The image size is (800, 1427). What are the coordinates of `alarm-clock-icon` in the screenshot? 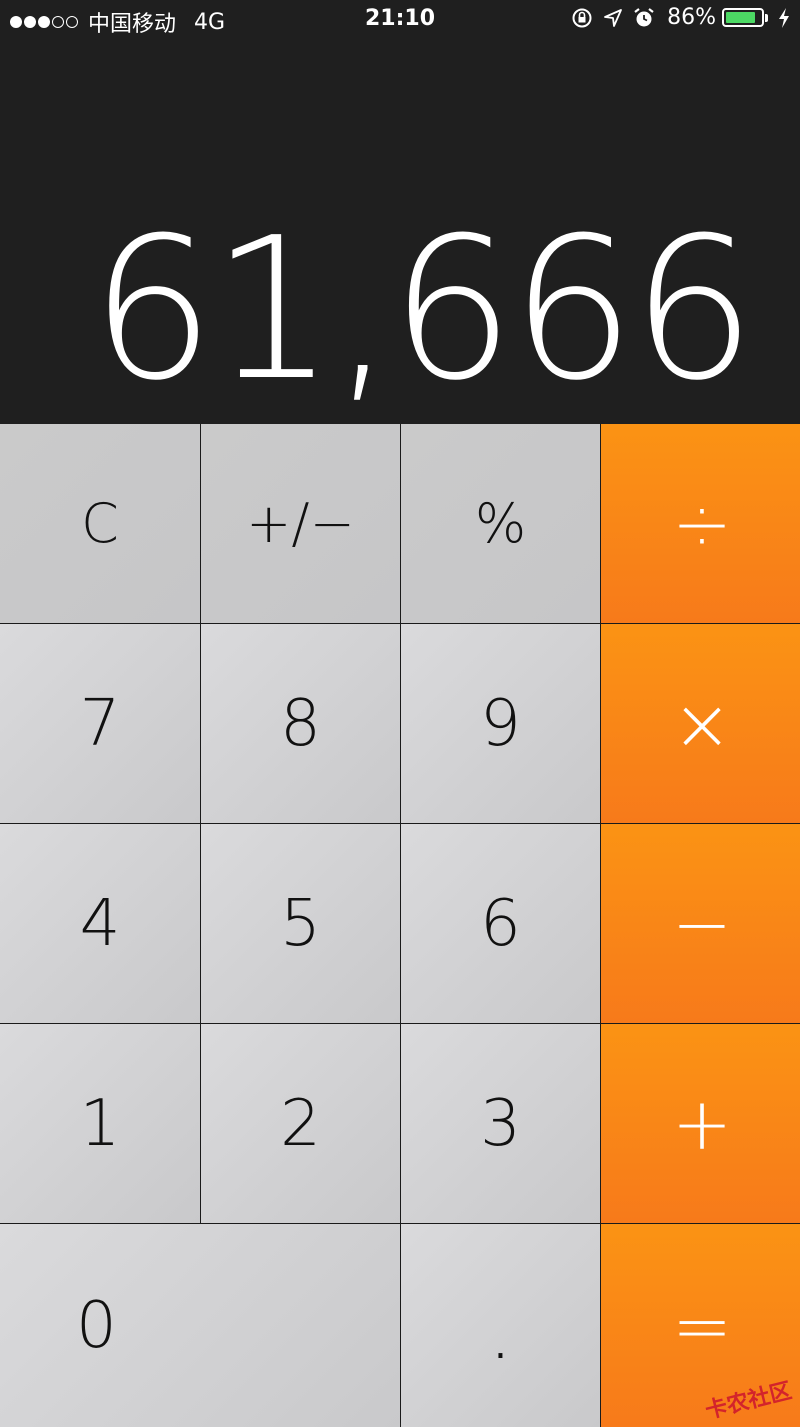 It's located at (644, 18).